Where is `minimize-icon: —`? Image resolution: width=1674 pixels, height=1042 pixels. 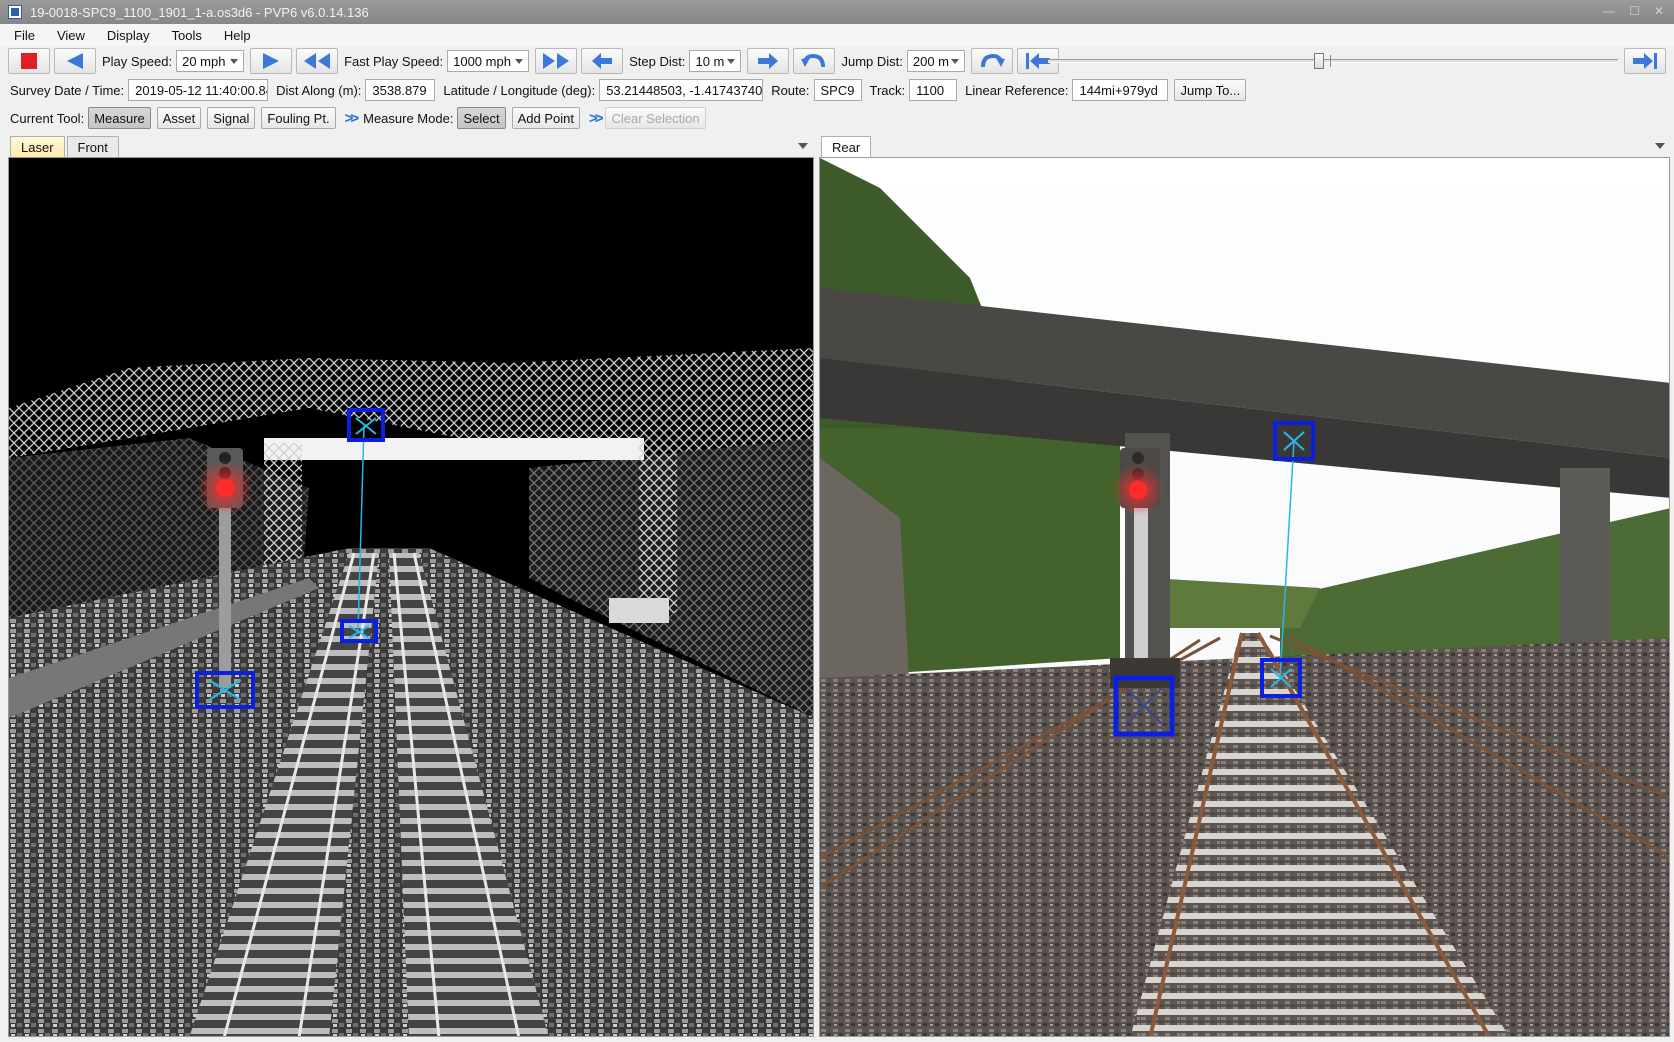 minimize-icon: — is located at coordinates (1609, 11).